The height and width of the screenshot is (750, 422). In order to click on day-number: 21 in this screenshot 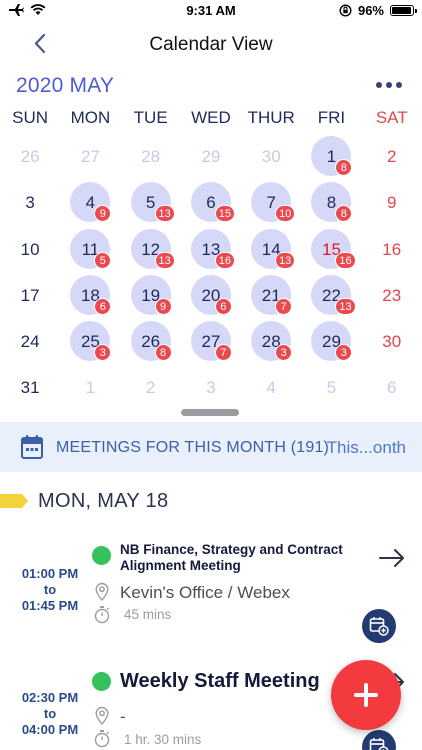, I will do `click(271, 295)`.